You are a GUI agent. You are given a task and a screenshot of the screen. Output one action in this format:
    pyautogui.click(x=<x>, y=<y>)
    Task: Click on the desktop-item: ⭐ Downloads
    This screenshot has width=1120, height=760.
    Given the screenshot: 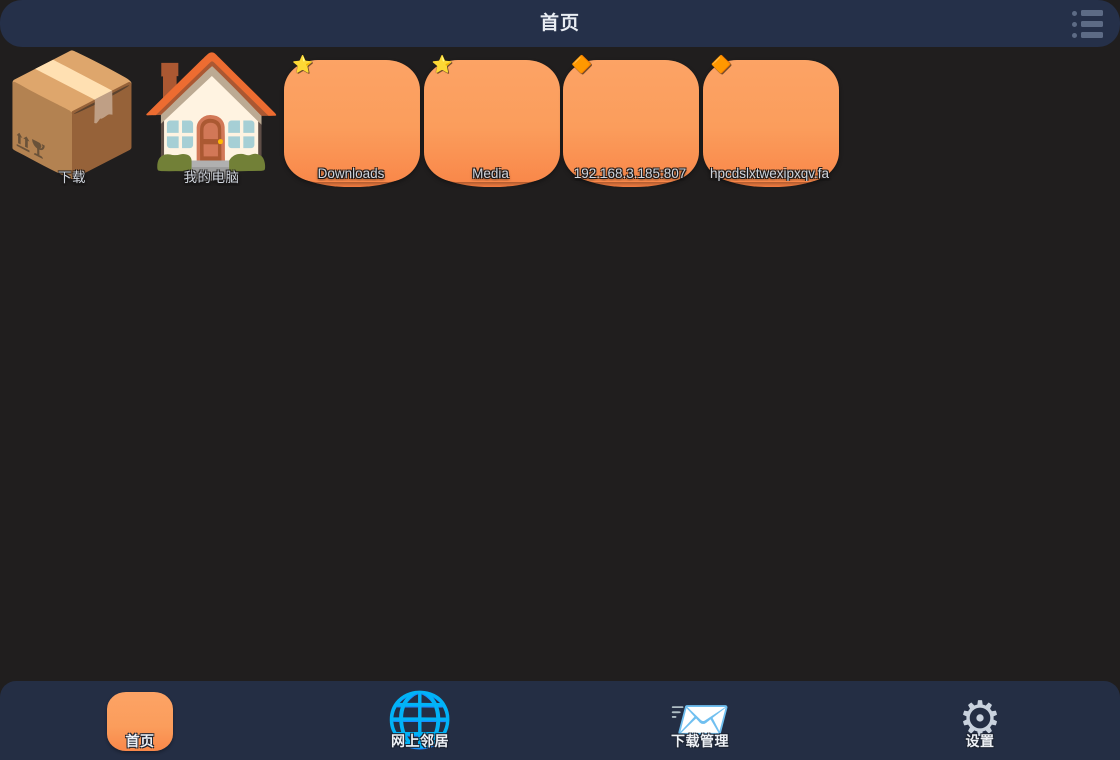 What is the action you would take?
    pyautogui.click(x=351, y=120)
    